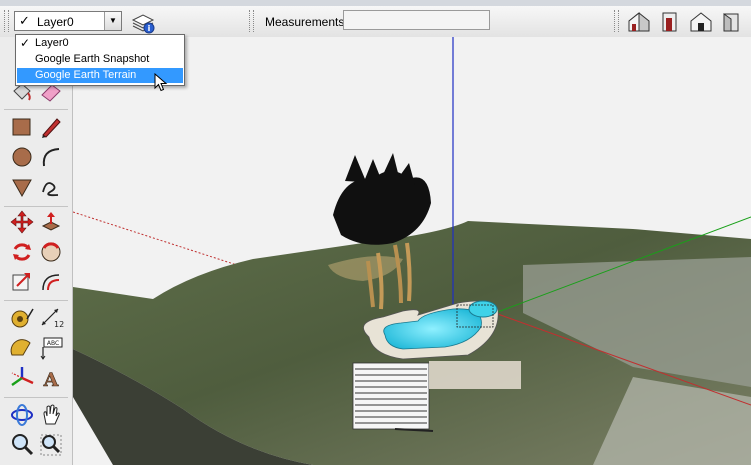 The height and width of the screenshot is (465, 751). I want to click on svg-text: ABC, so click(53, 343).